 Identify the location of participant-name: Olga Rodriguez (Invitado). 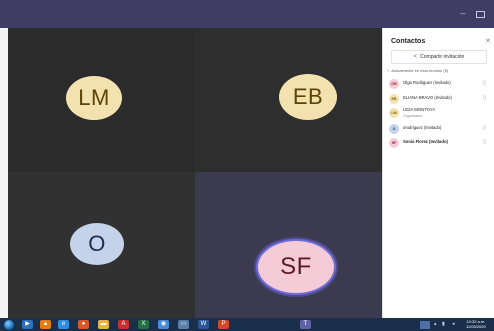
(427, 82).